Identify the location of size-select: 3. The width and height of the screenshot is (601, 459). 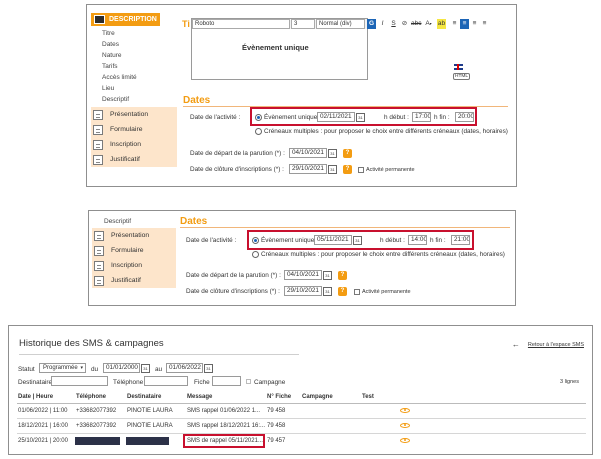
(303, 24).